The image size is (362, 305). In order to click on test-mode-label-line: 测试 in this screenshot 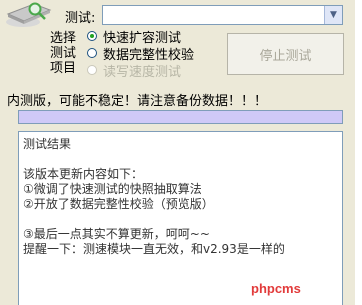, I will do `click(63, 53)`.